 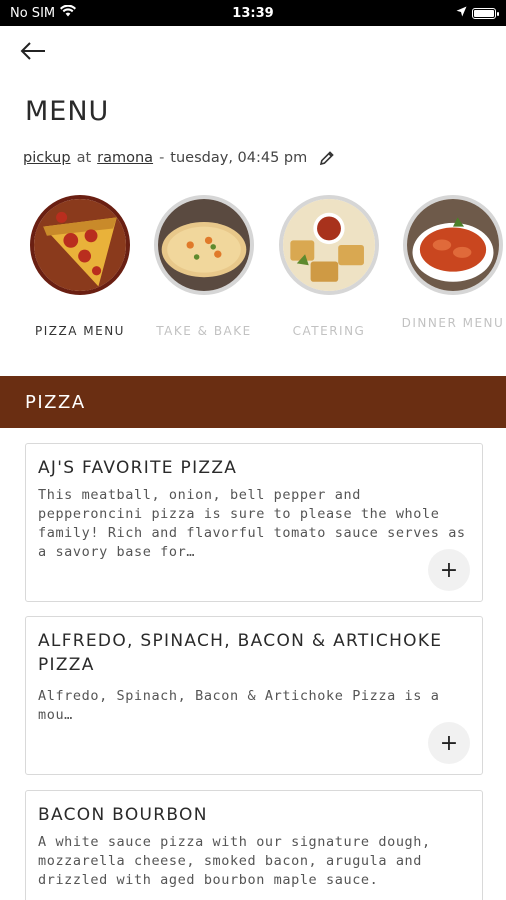 I want to click on pencil-icon, so click(x=327, y=158).